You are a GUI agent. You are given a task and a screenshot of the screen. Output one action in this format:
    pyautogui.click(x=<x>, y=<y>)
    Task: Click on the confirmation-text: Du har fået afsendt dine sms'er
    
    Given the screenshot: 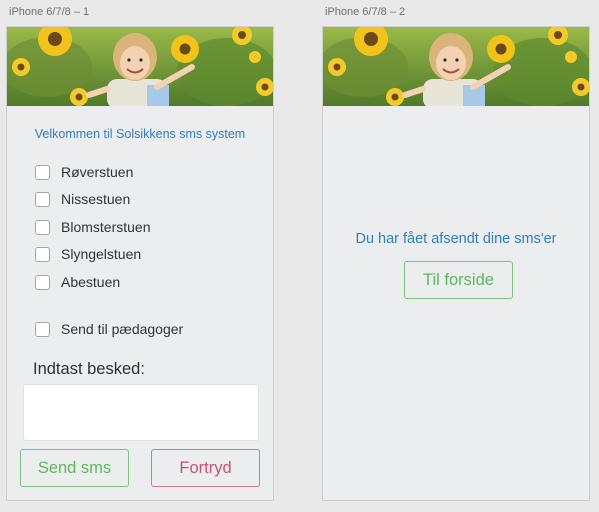 What is the action you would take?
    pyautogui.click(x=456, y=239)
    